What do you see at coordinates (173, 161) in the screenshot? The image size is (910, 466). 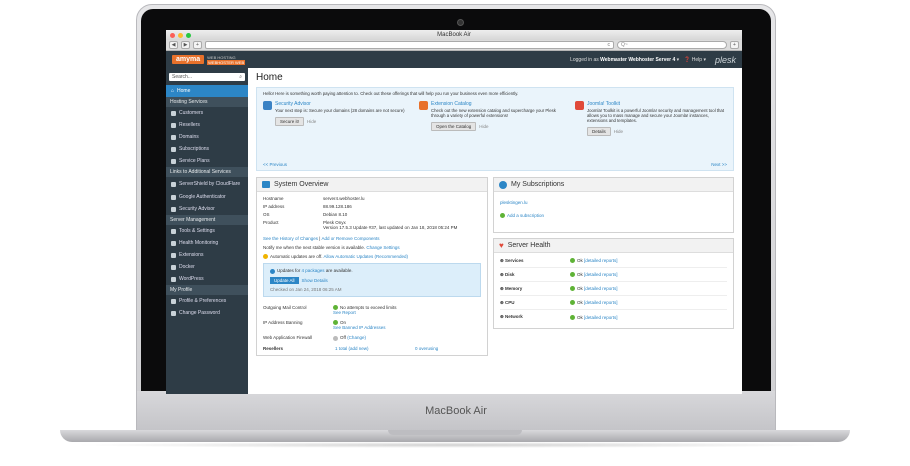 I see `plans-icon` at bounding box center [173, 161].